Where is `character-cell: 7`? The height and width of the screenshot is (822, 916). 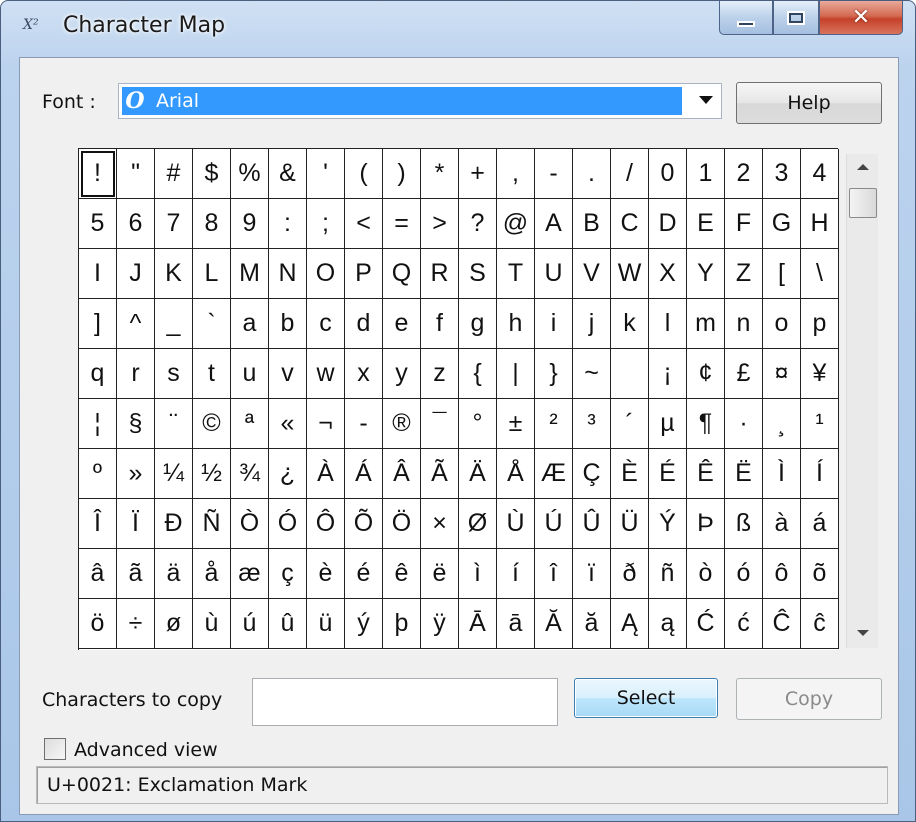 character-cell: 7 is located at coordinates (174, 224).